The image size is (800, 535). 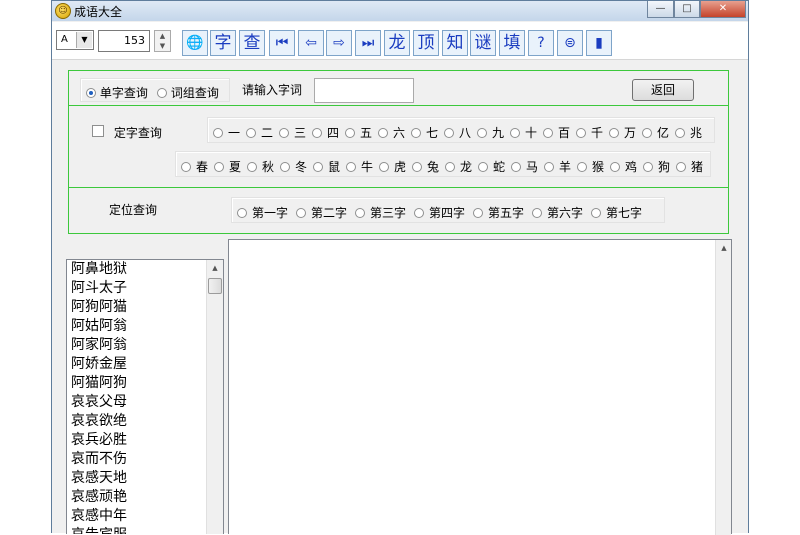 I want to click on zi-button: 字, so click(x=223, y=43).